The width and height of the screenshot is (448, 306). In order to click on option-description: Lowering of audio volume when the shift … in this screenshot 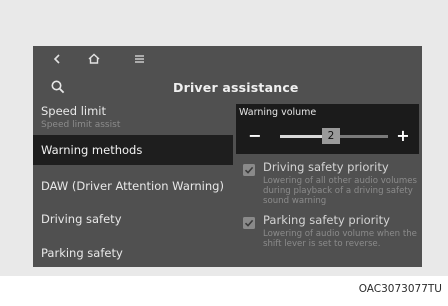, I will do `click(340, 239)`.